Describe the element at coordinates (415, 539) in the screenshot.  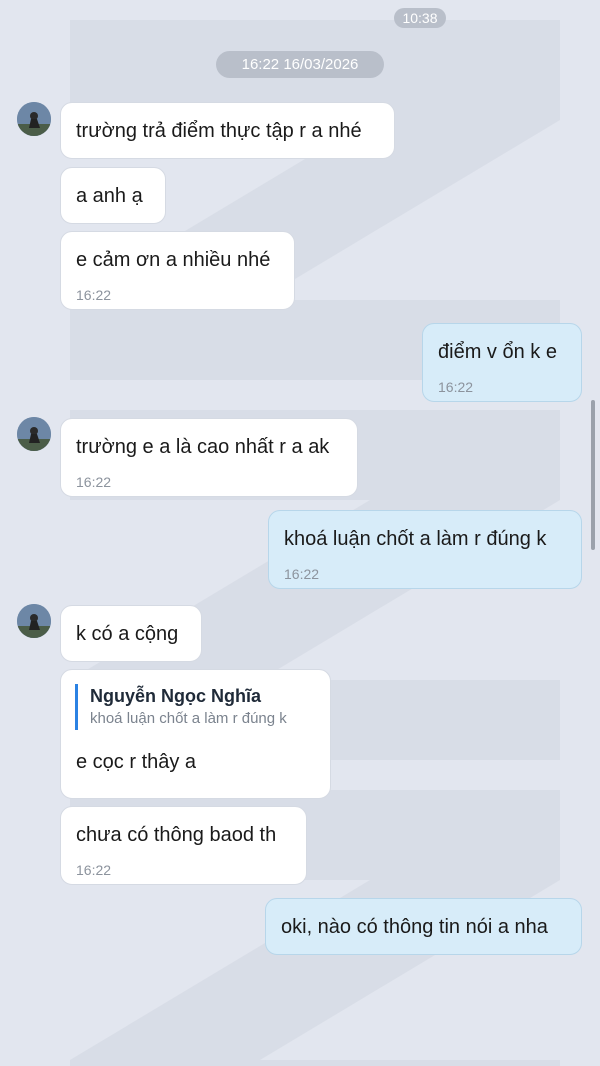
I see `message-text: khoá luận chốt a làm r đúng k` at that location.